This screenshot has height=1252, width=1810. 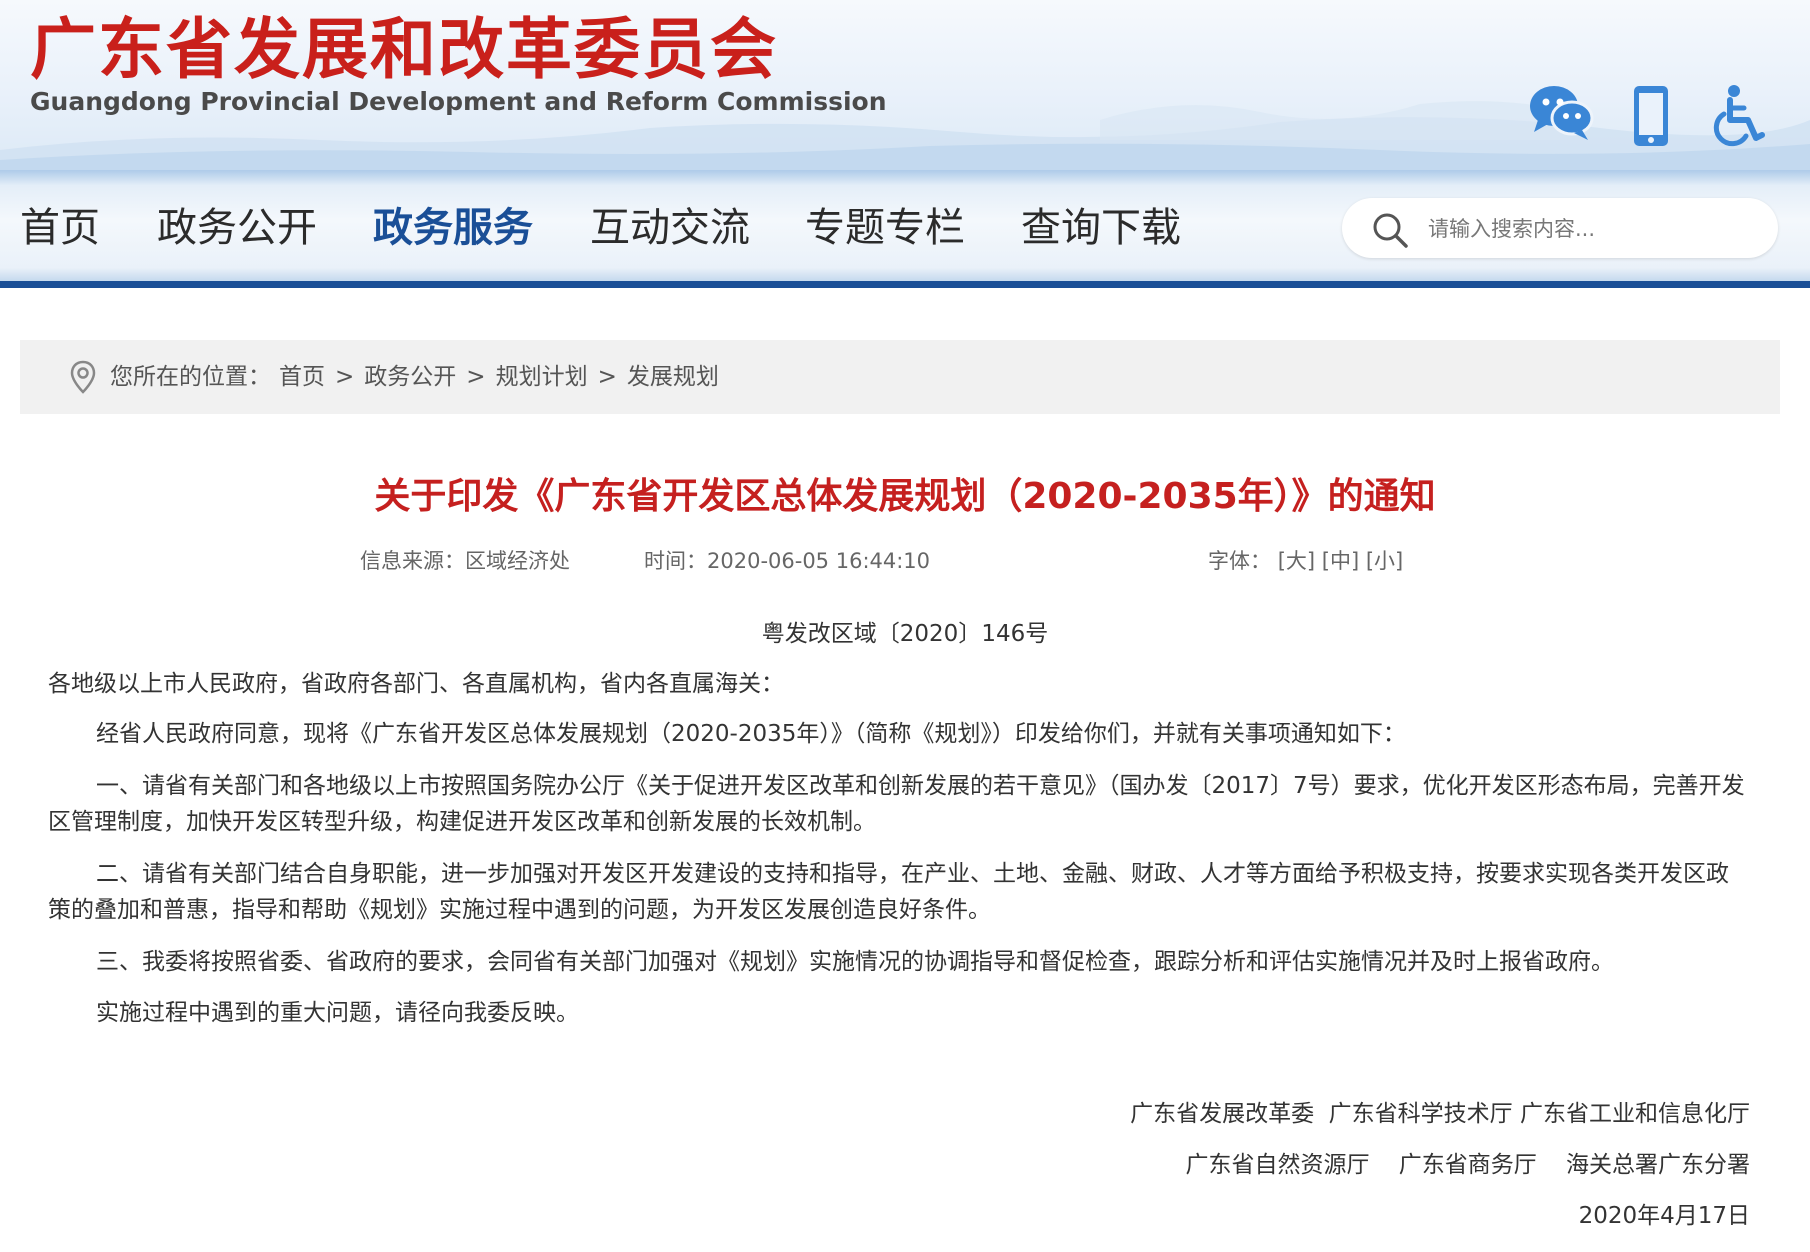 What do you see at coordinates (453, 228) in the screenshot?
I see `nav-item-government-services: 政务服务` at bounding box center [453, 228].